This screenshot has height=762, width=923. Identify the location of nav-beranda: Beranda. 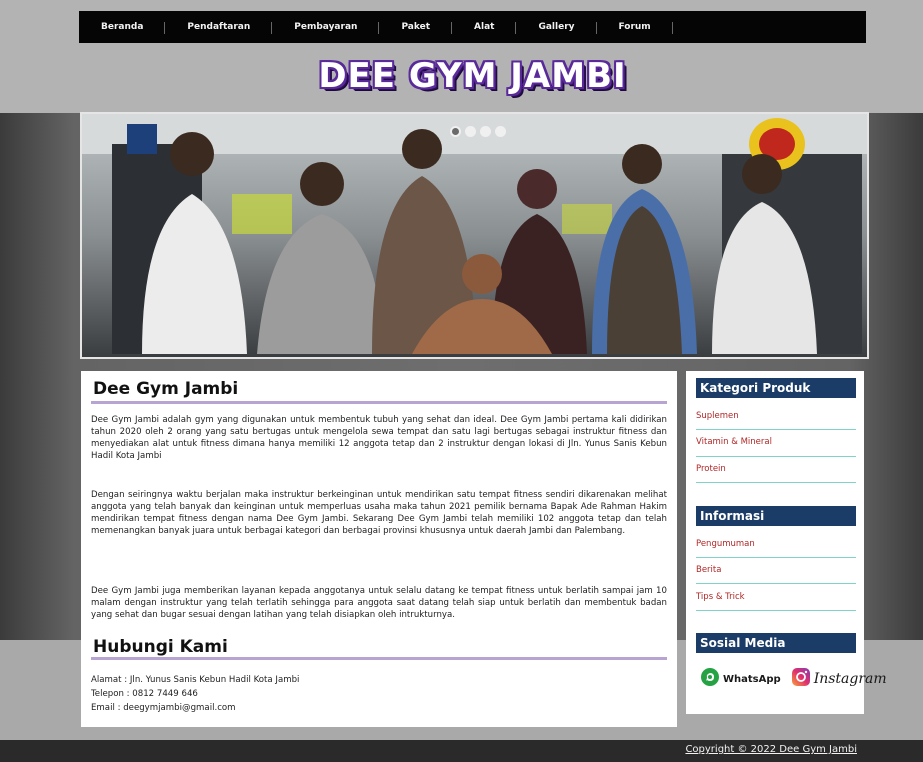
(122, 28).